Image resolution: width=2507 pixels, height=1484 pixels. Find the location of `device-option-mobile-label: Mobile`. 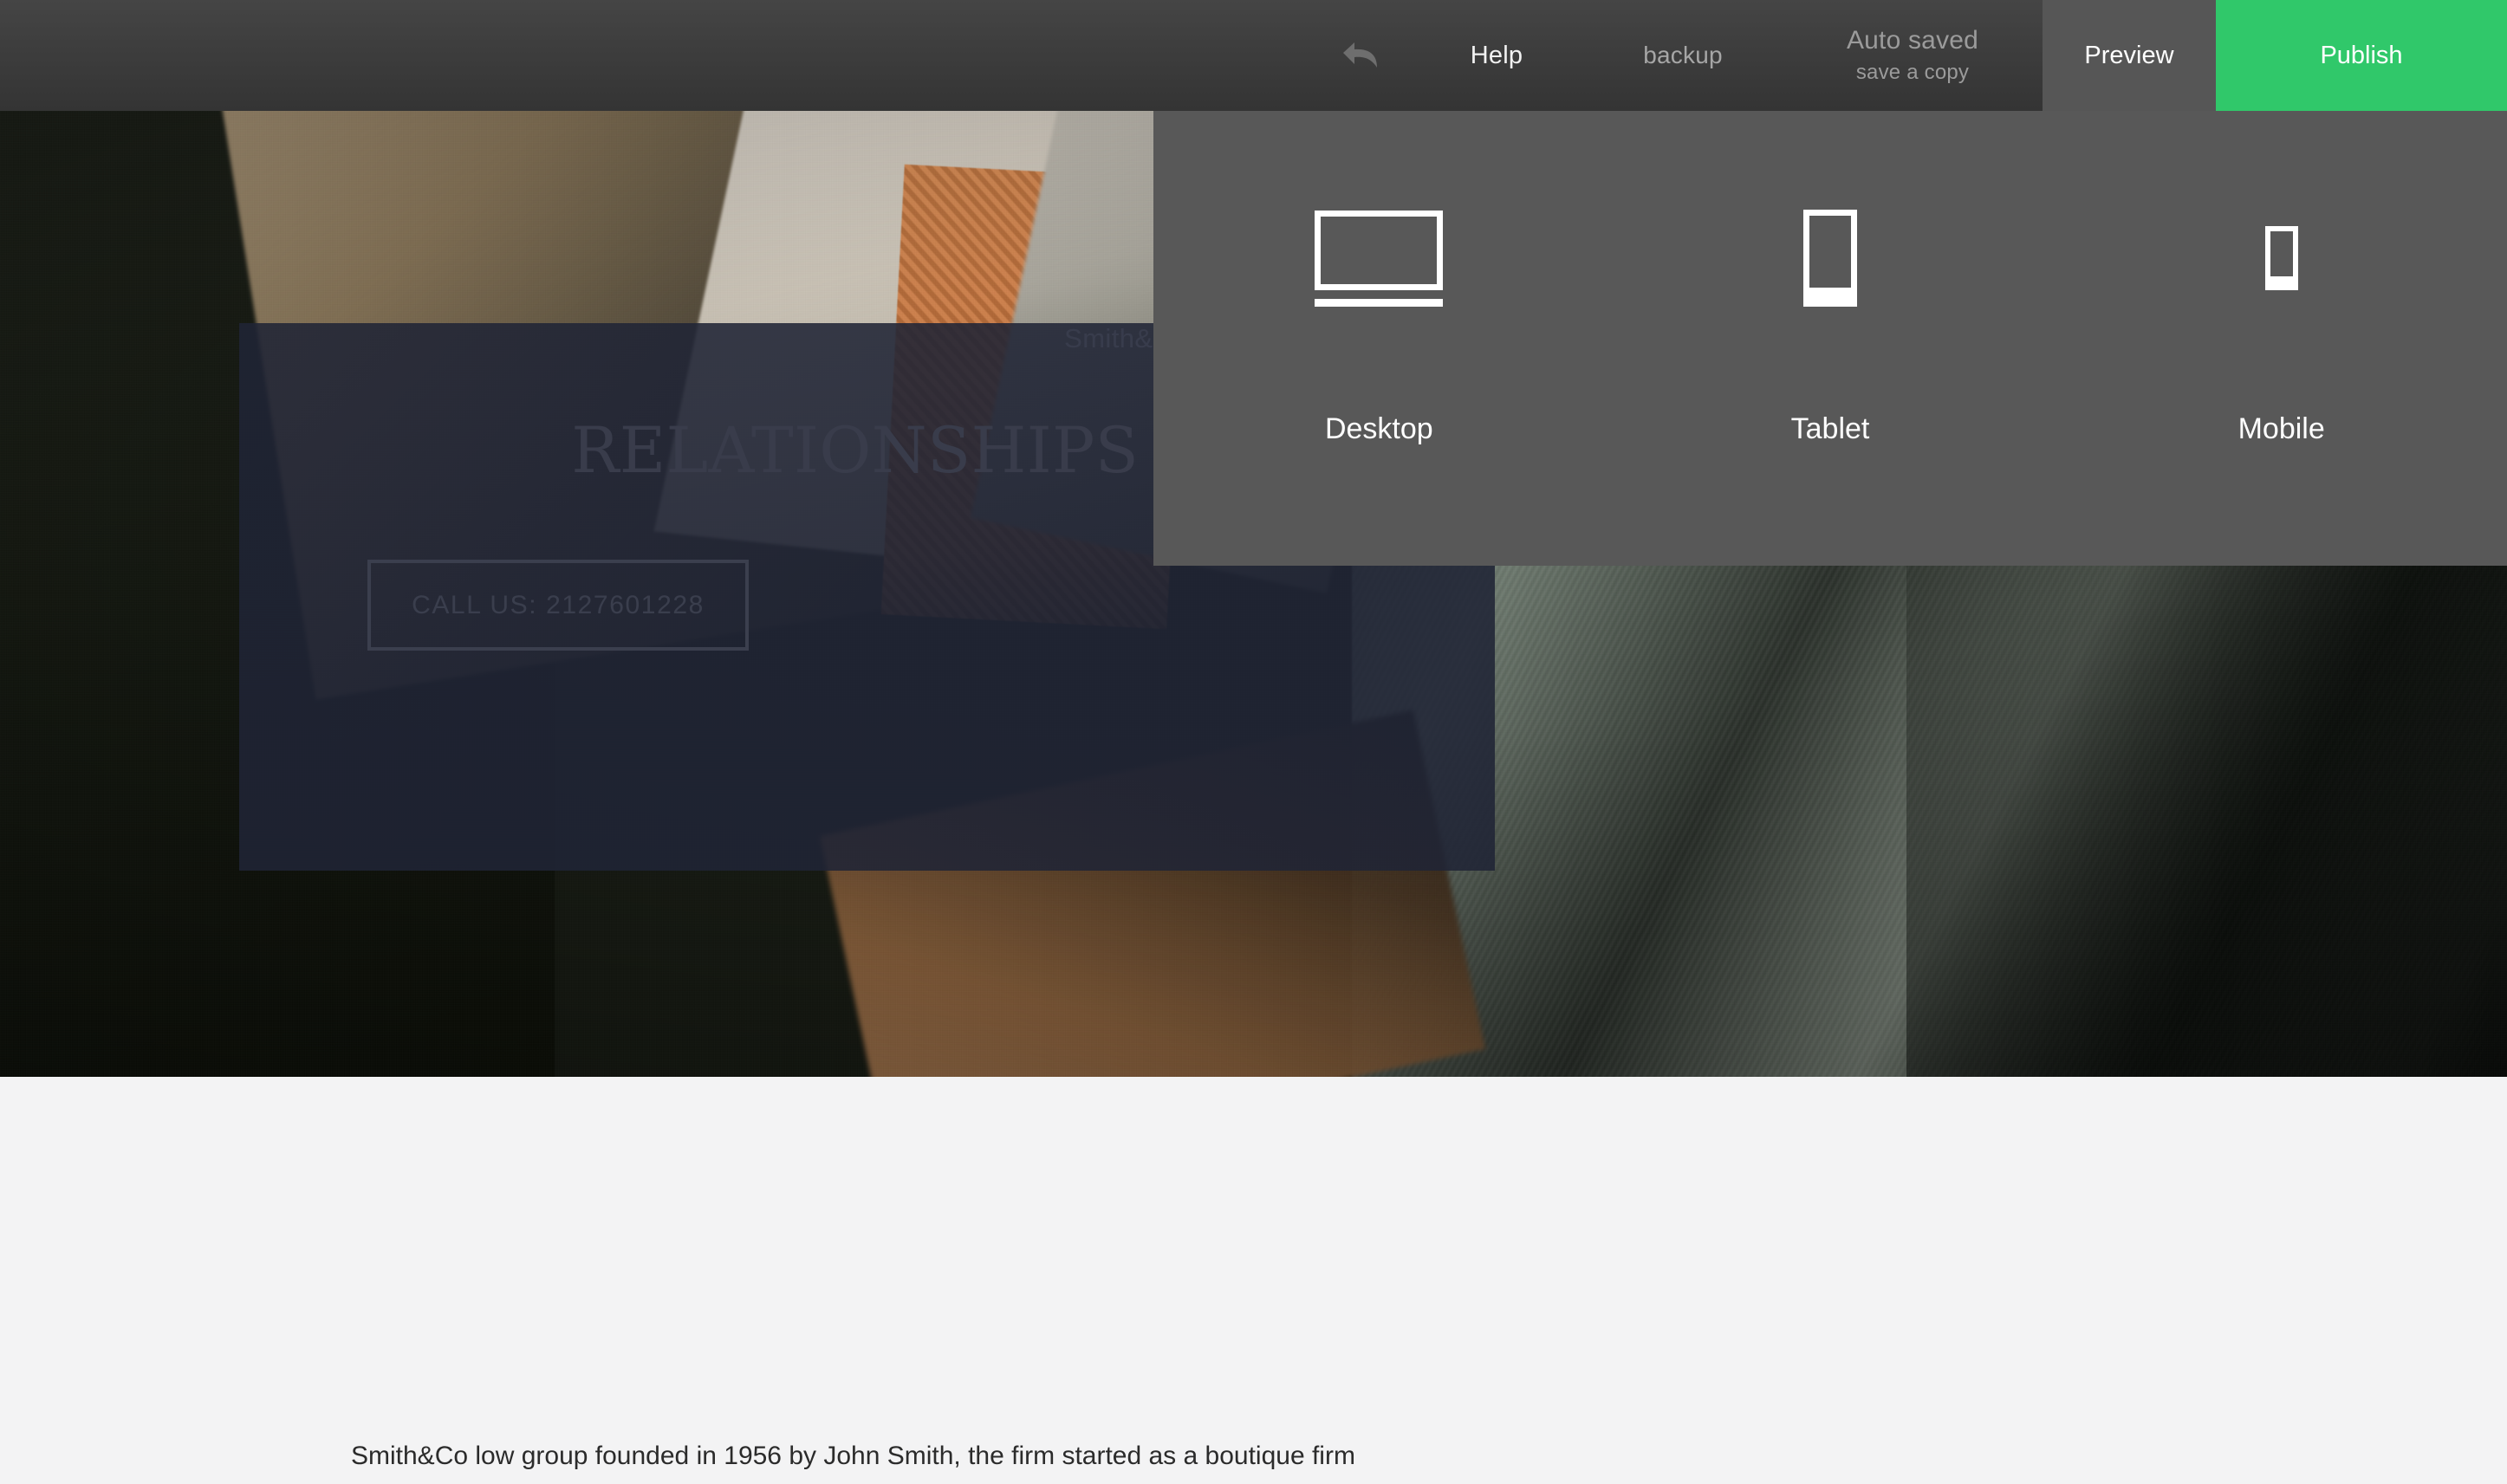

device-option-mobile-label: Mobile is located at coordinates (2281, 428).